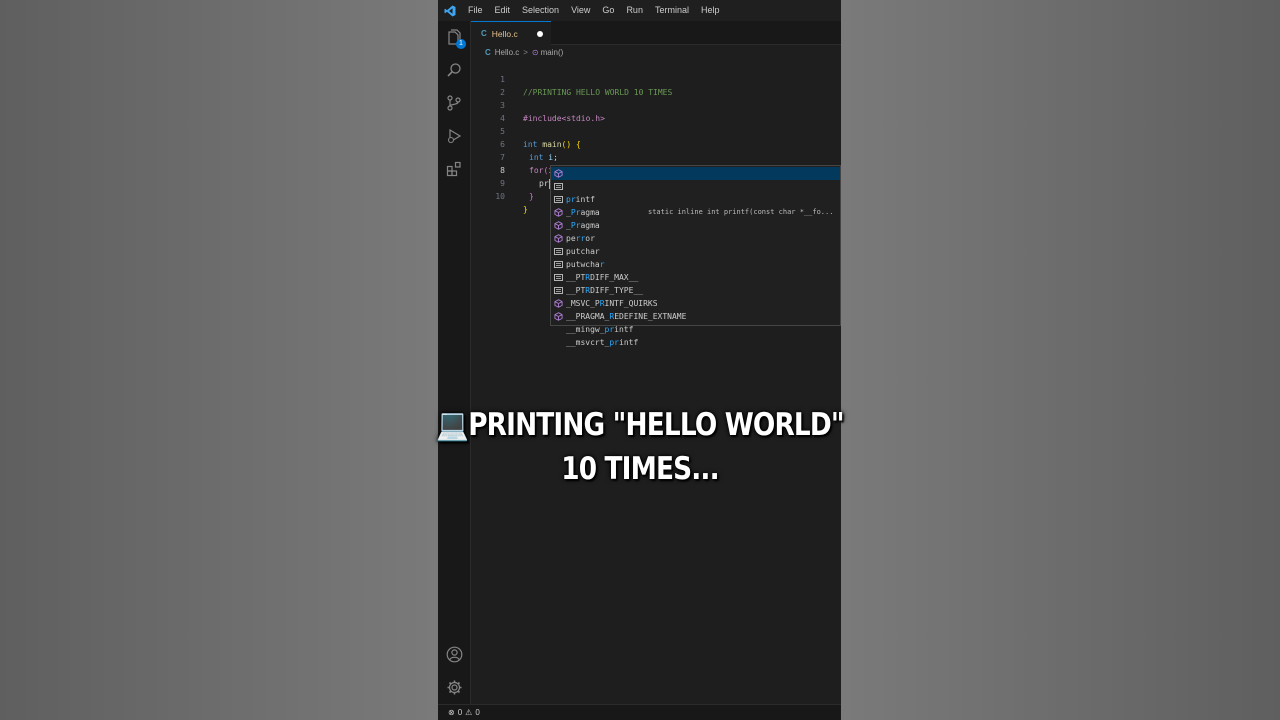 This screenshot has width=1280, height=720. I want to click on code-line: 1 //PRINTING HELLO WORLD 10 TIMES, so click(656, 78).